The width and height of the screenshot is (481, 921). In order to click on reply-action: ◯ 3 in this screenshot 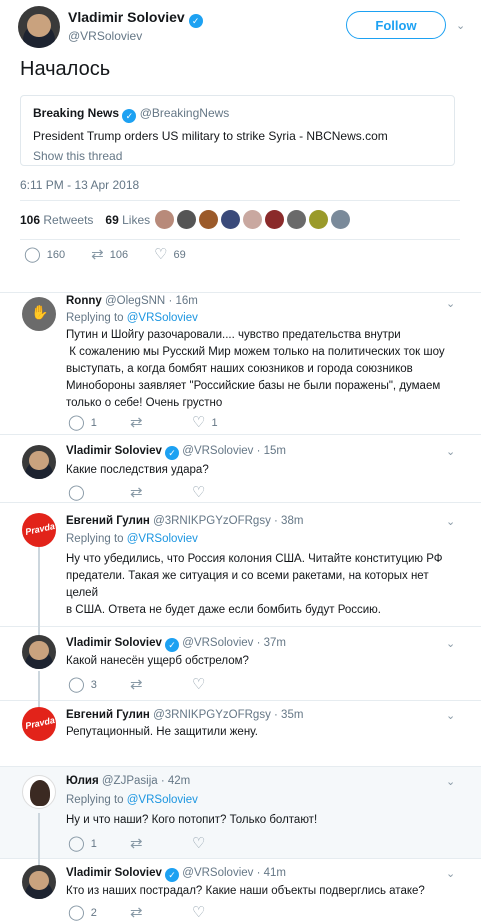, I will do `click(99, 684)`.